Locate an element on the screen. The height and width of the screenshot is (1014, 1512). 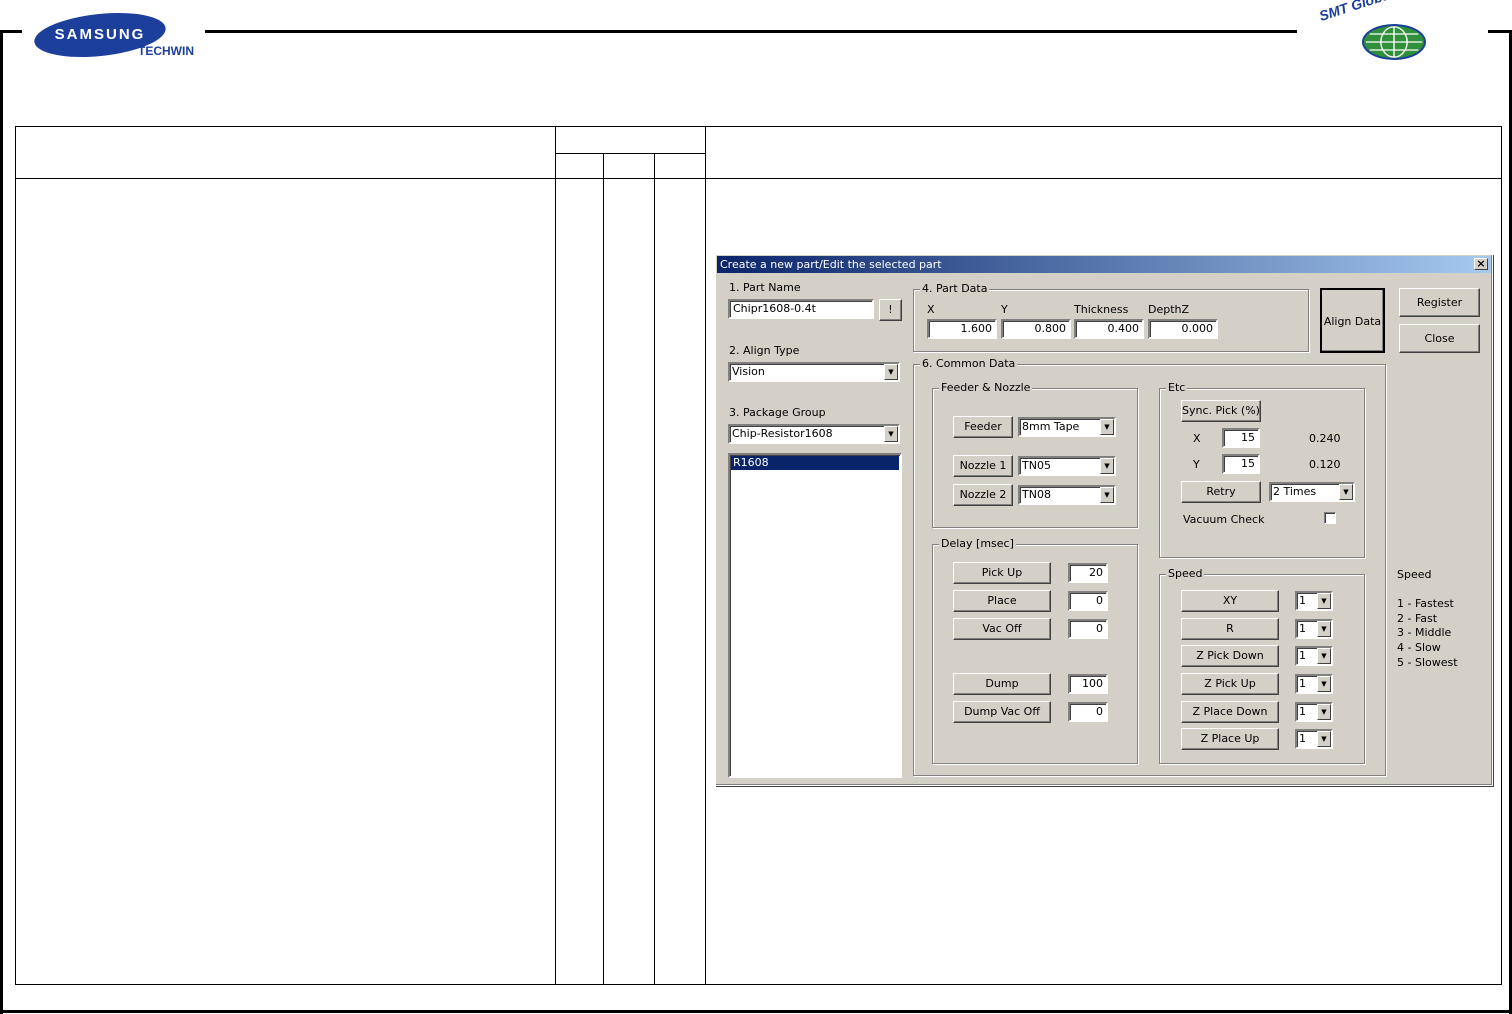
vacoff-delay-button: Vac Off is located at coordinates (1002, 629).